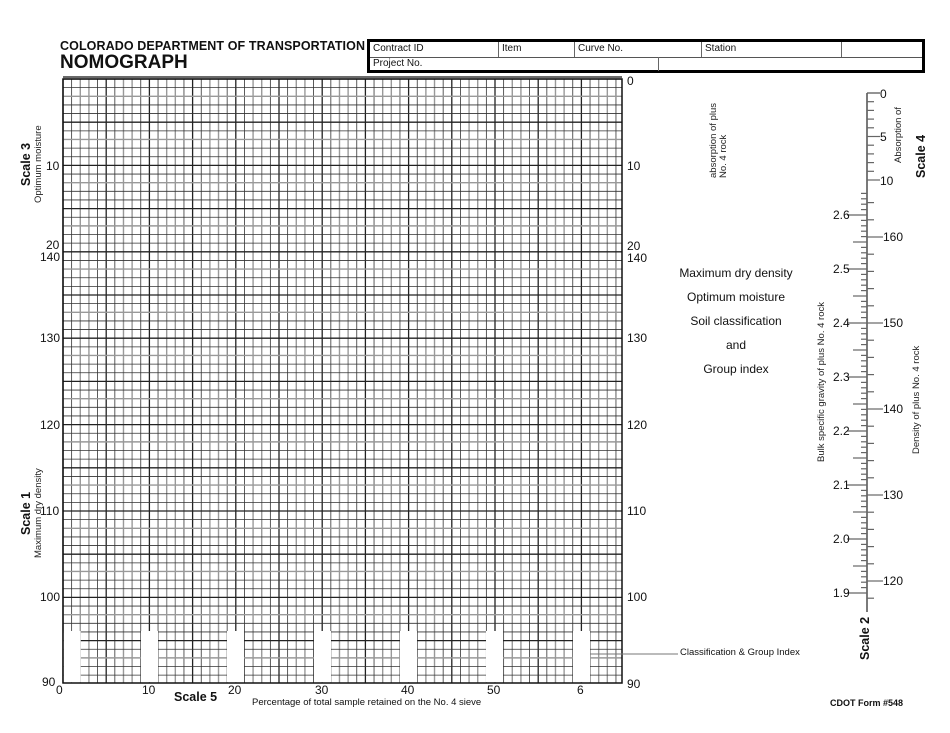 This screenshot has height=733, width=950. I want to click on right-tick-90: 90, so click(634, 684).